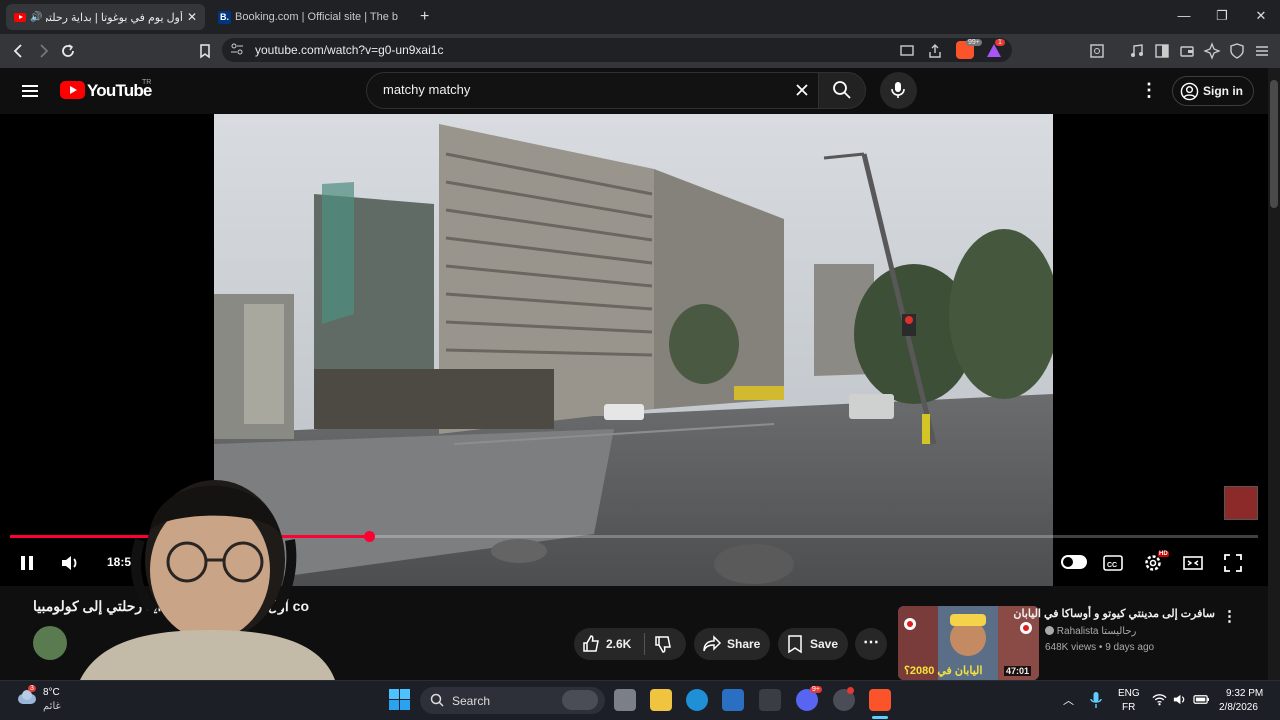 This screenshot has width=1280, height=720. I want to click on save-label: Save, so click(824, 644).